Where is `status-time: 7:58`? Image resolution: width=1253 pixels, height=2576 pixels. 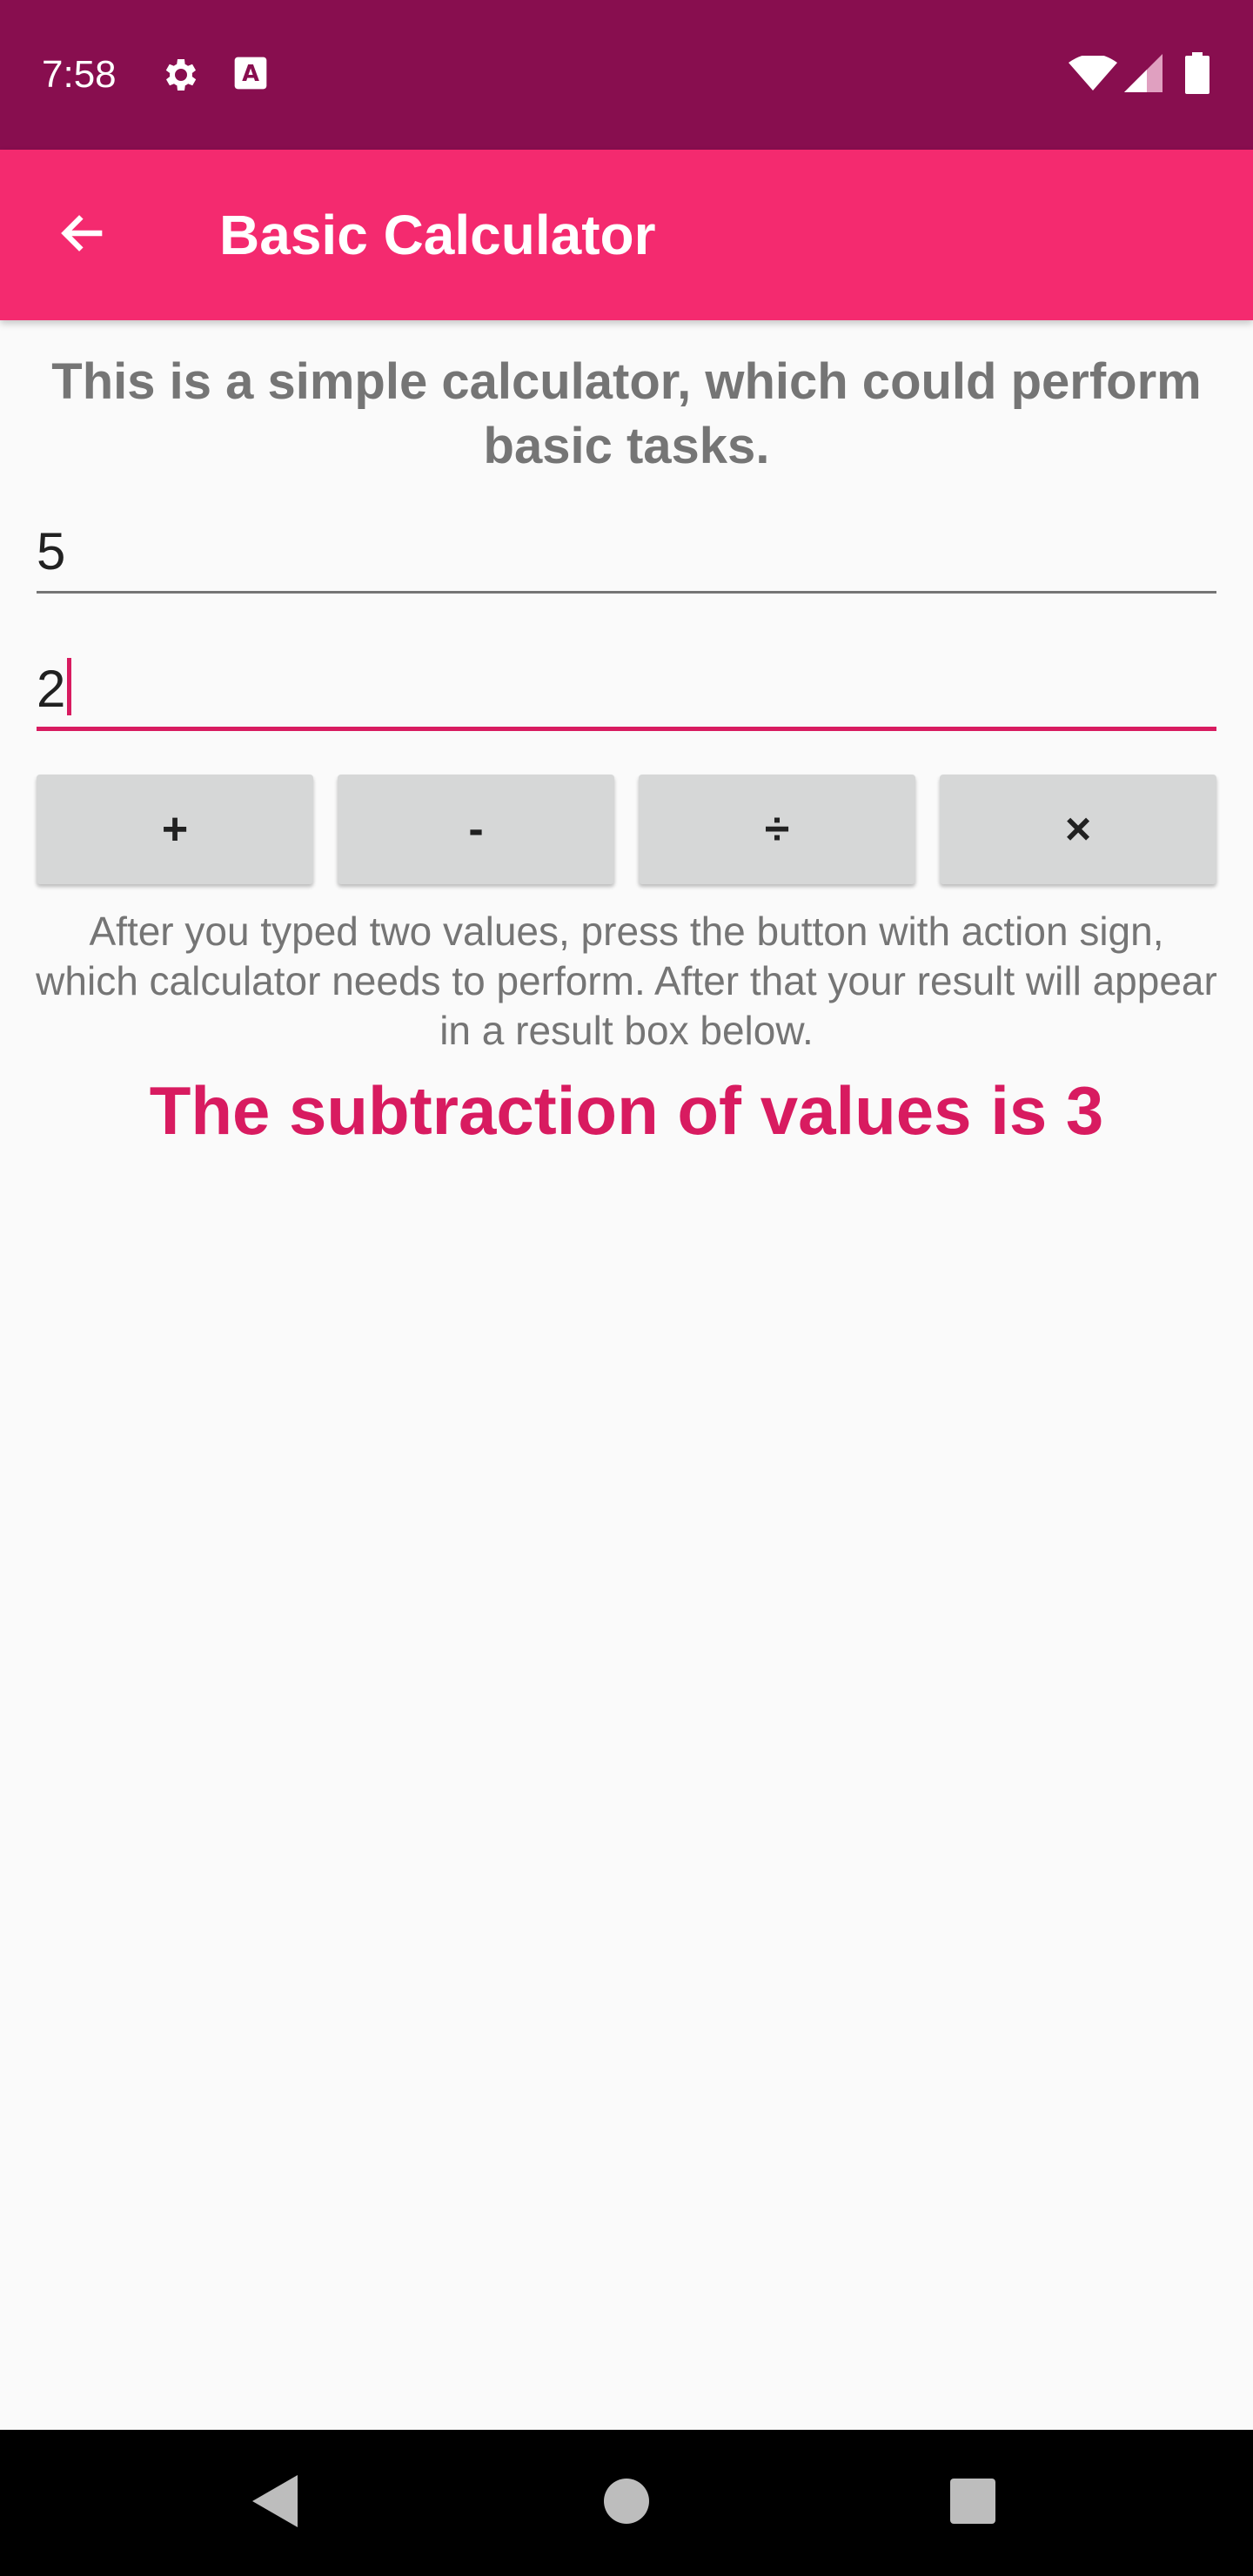 status-time: 7:58 is located at coordinates (79, 74).